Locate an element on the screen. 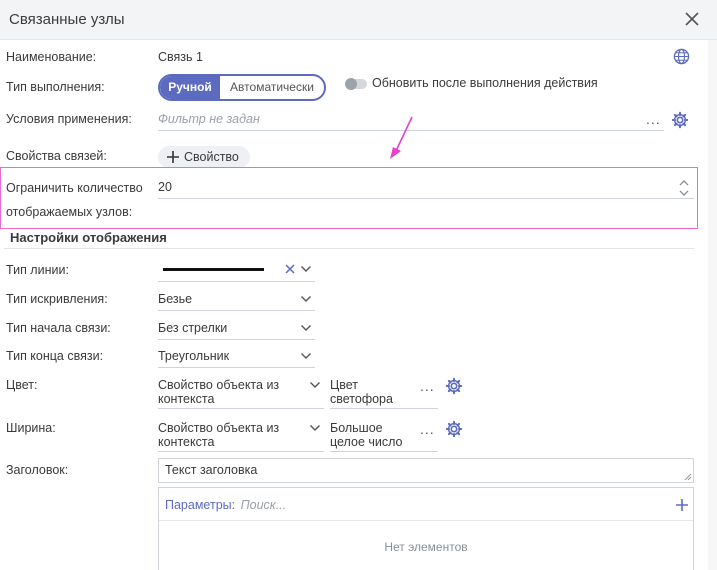 This screenshot has height=570, width=717. color-label: Цвет: is located at coordinates (22, 385).